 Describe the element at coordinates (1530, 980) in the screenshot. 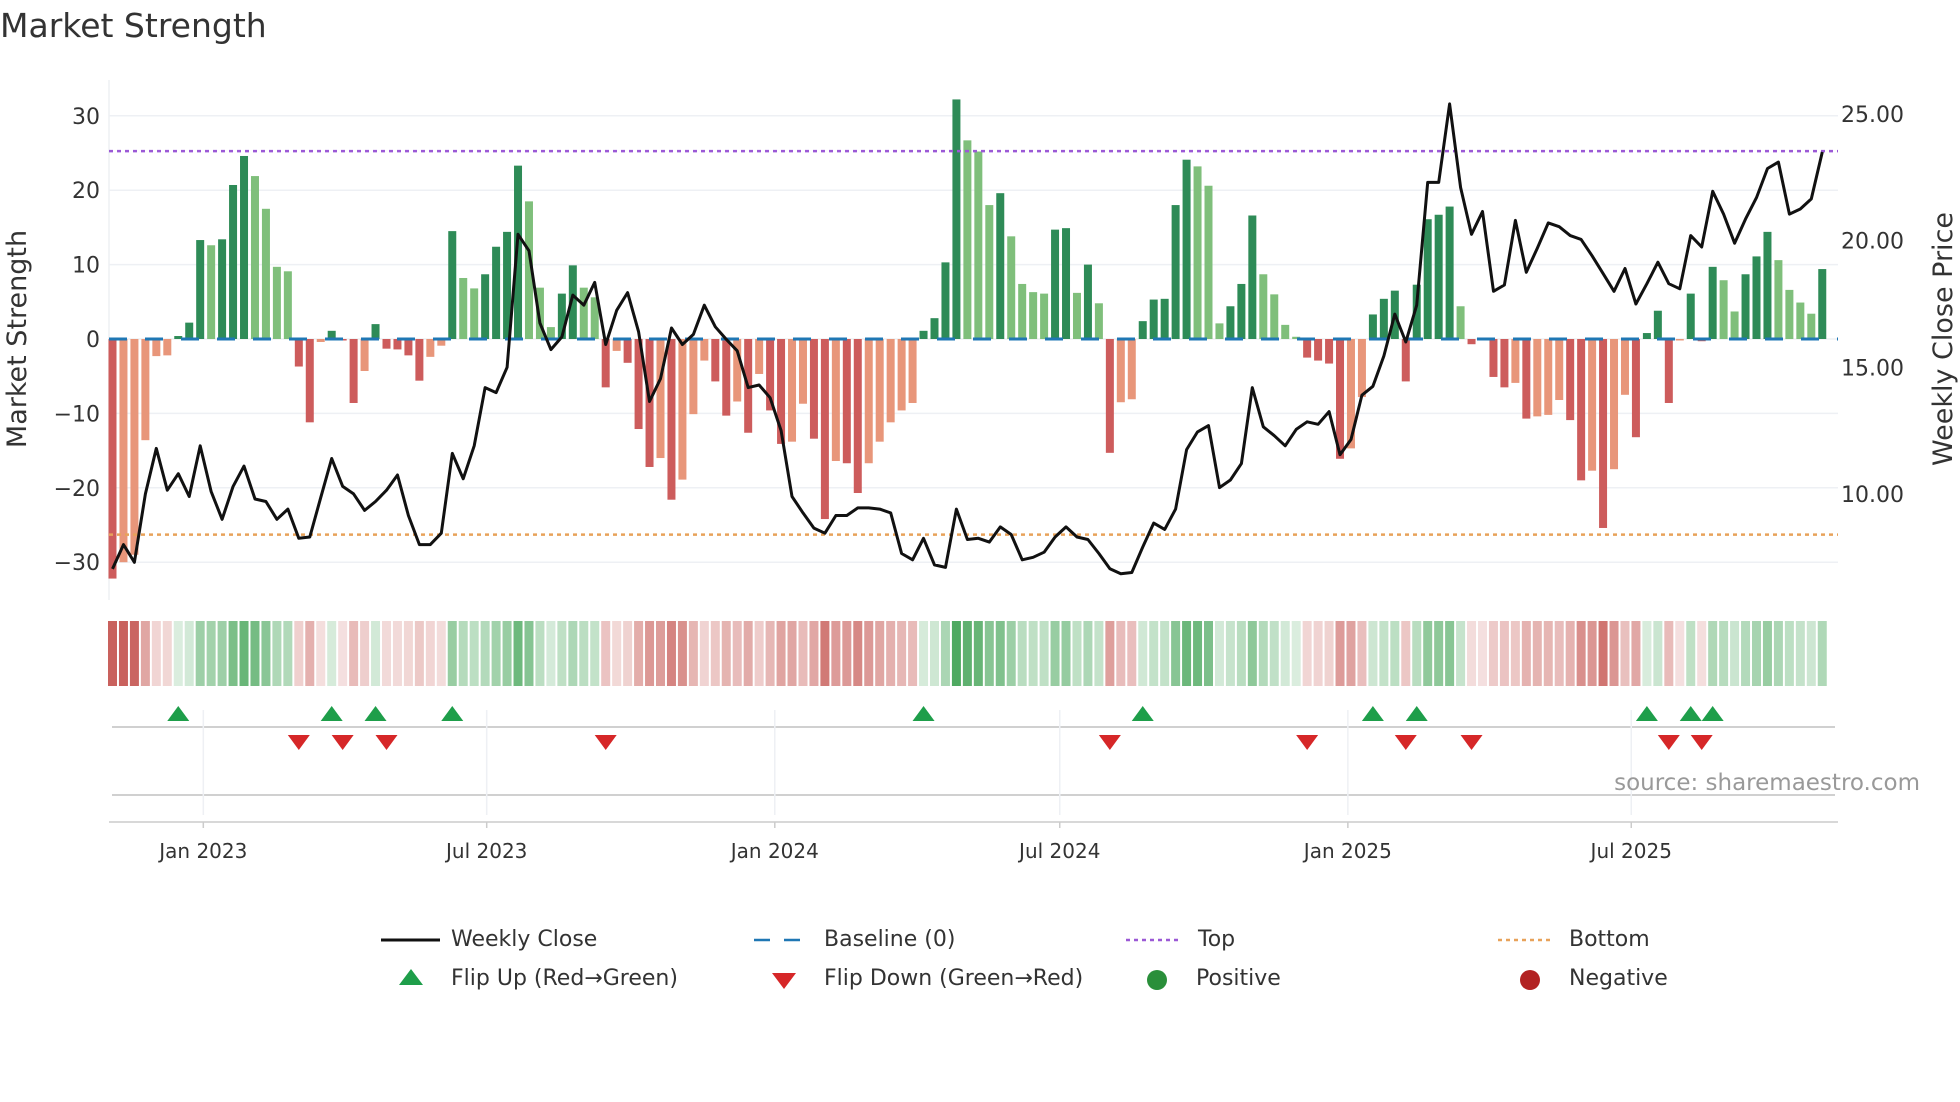

I see `negative-dot-icon` at that location.